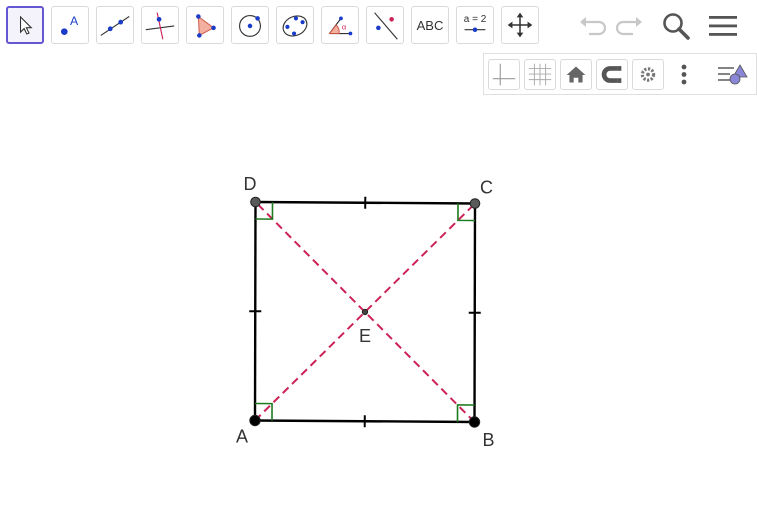  I want to click on point-C, so click(475, 203).